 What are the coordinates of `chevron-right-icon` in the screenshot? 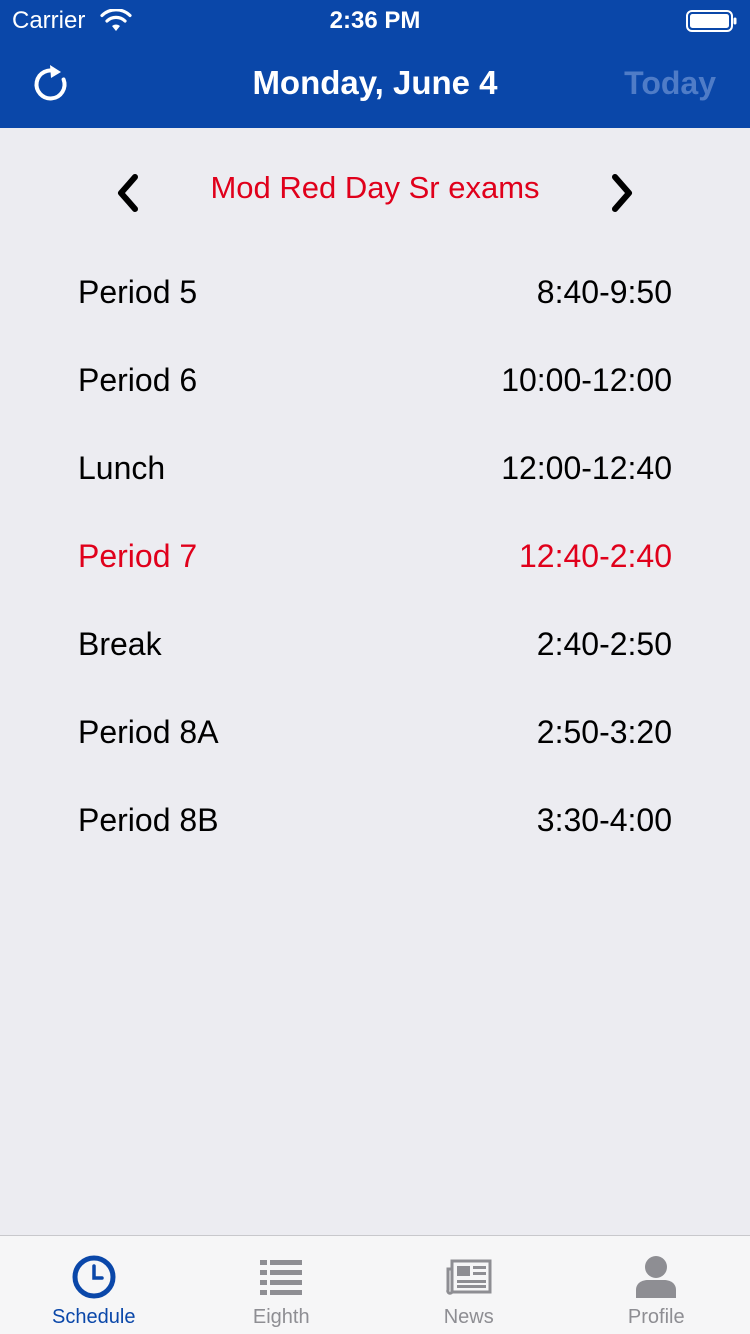 It's located at (622, 193).